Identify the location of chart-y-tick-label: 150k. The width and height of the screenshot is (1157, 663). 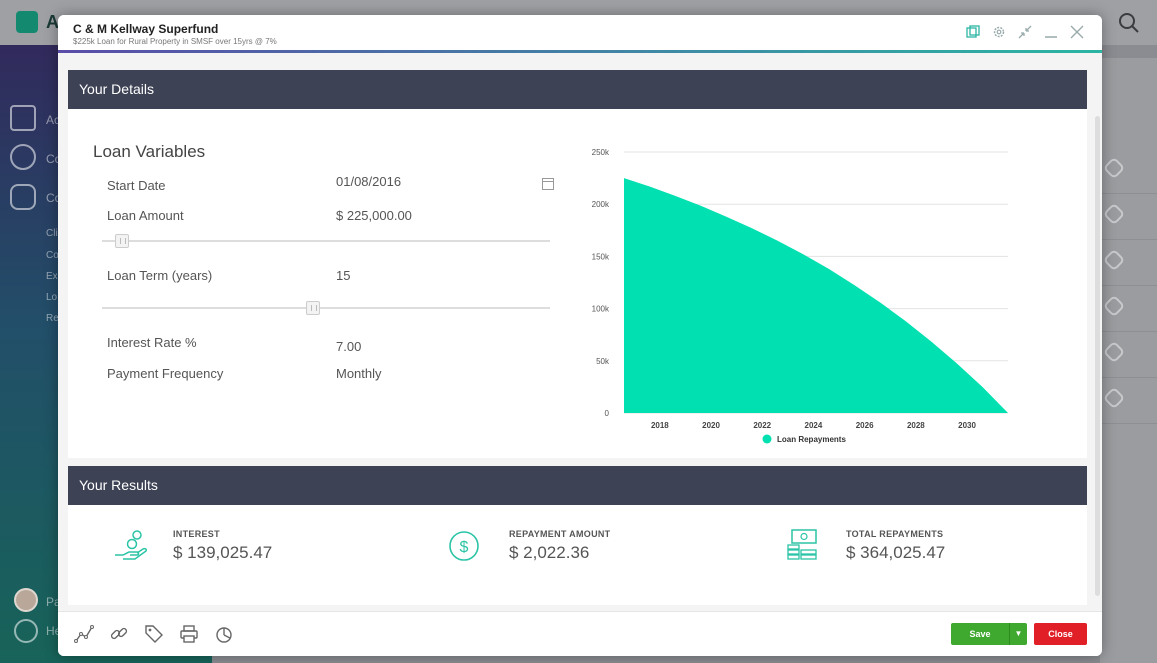
(601, 256).